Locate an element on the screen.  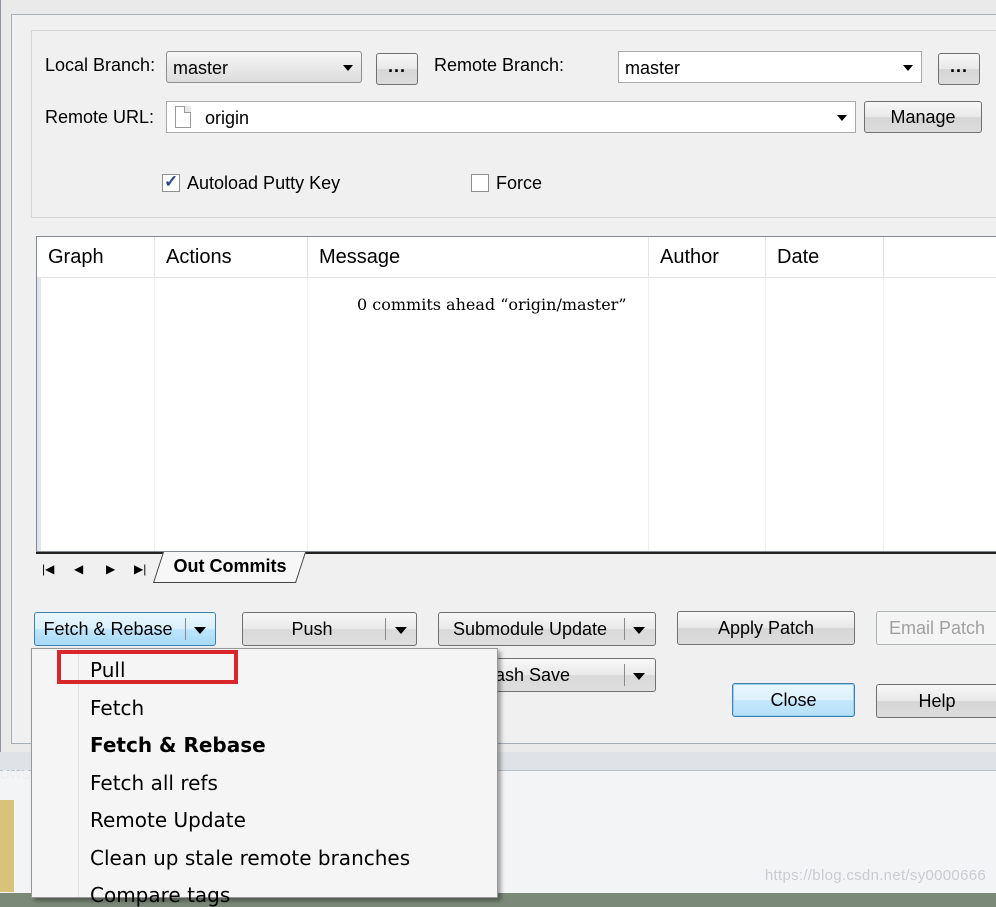
push-split-button: Push is located at coordinates (329, 629).